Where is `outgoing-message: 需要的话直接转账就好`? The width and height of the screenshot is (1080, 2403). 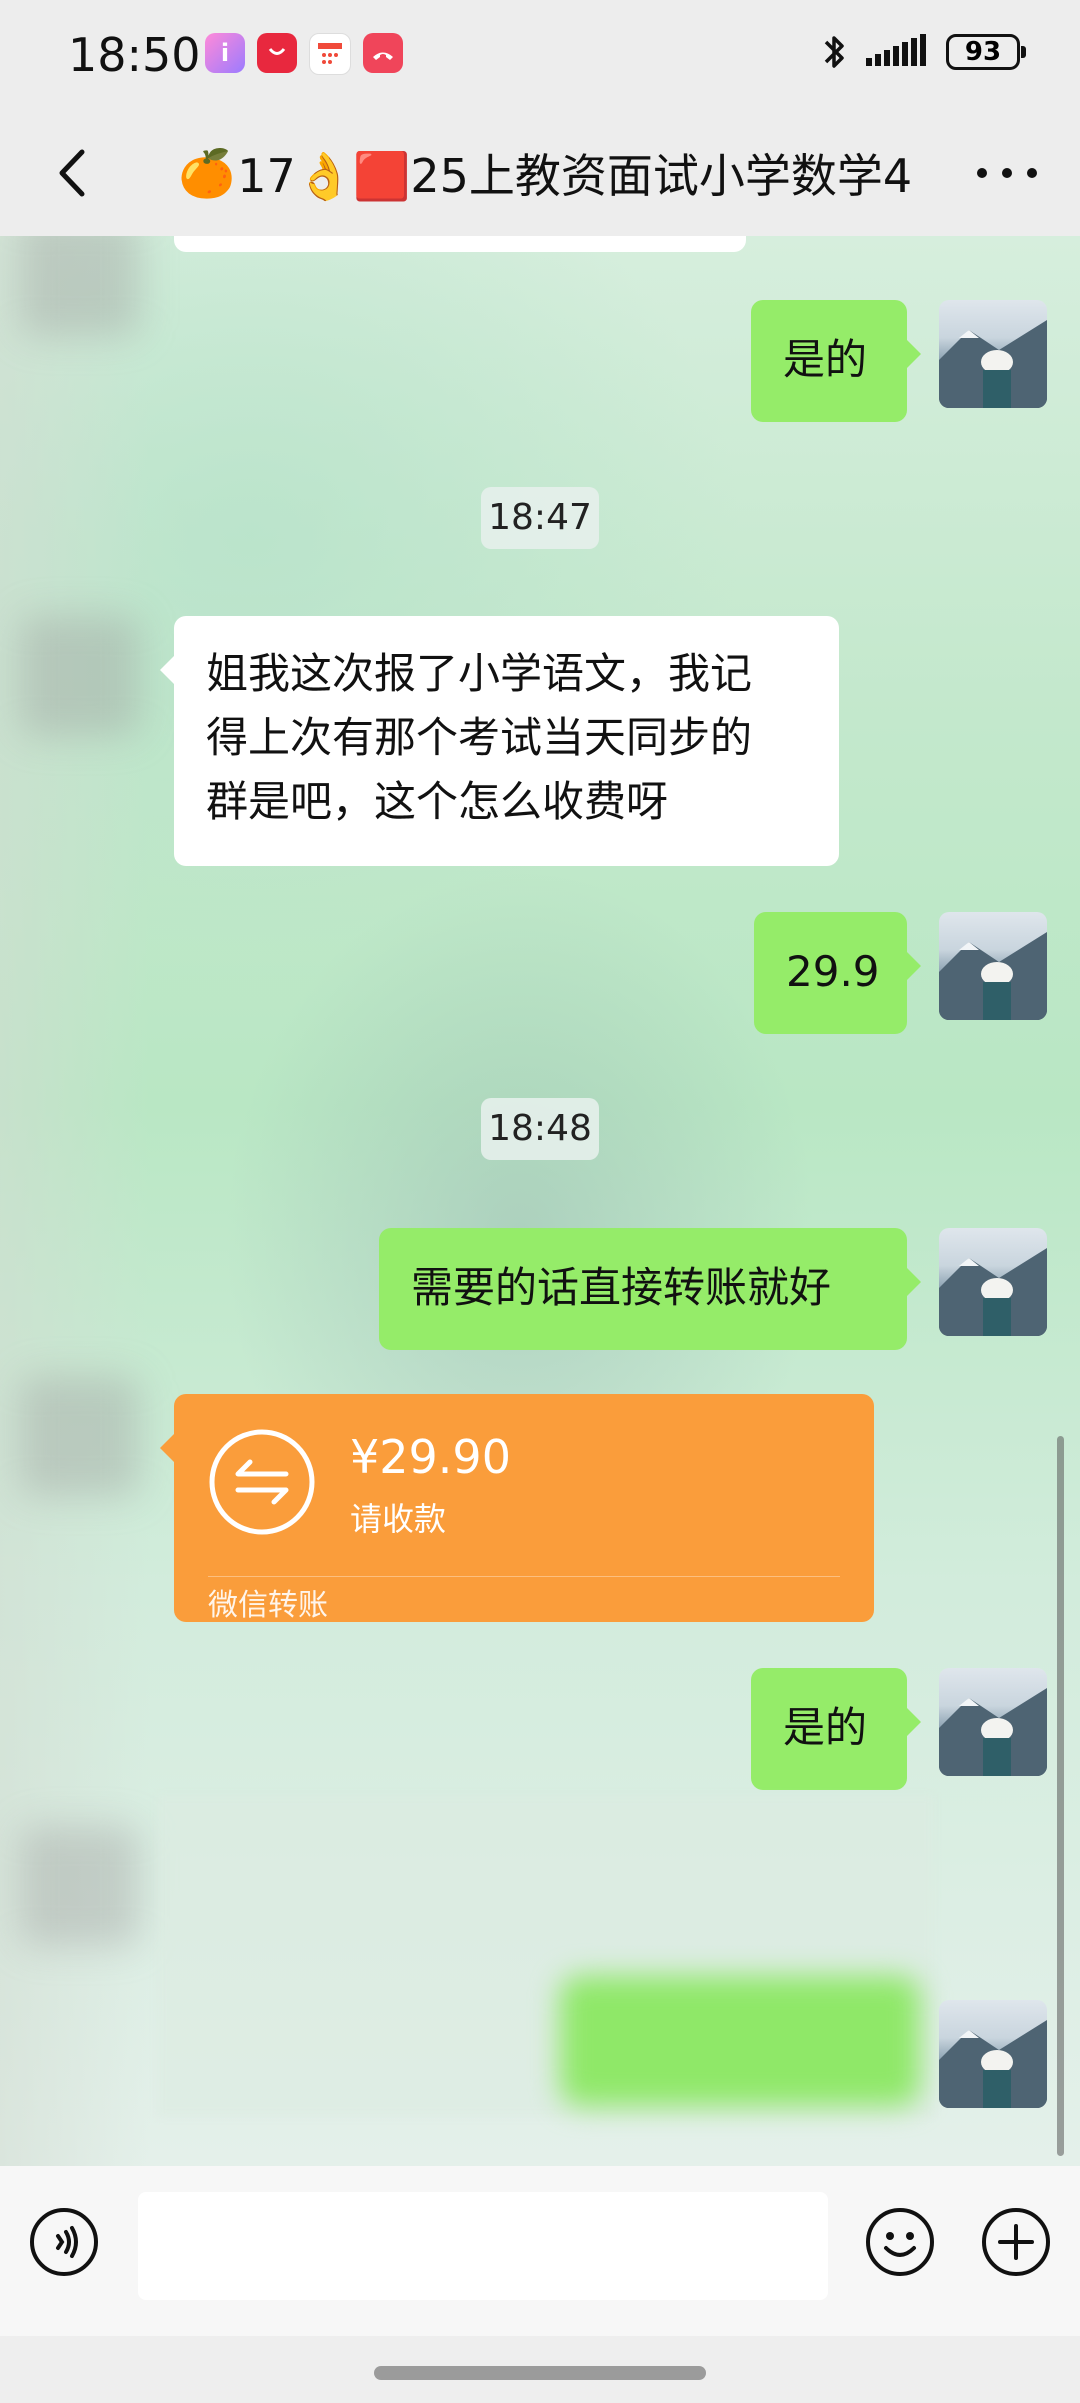 outgoing-message: 需要的话直接转账就好 is located at coordinates (650, 1289).